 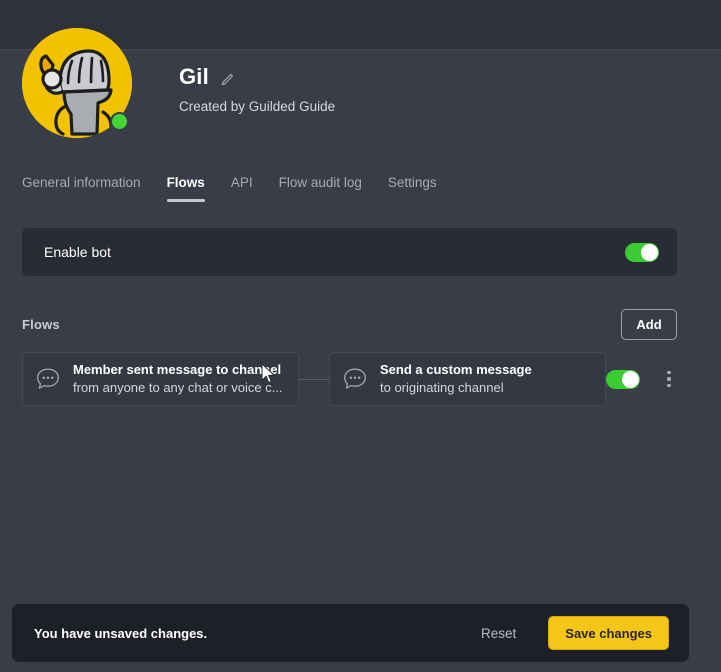 I want to click on bot-identity: Gil Created by Guilded Guide, so click(x=257, y=71).